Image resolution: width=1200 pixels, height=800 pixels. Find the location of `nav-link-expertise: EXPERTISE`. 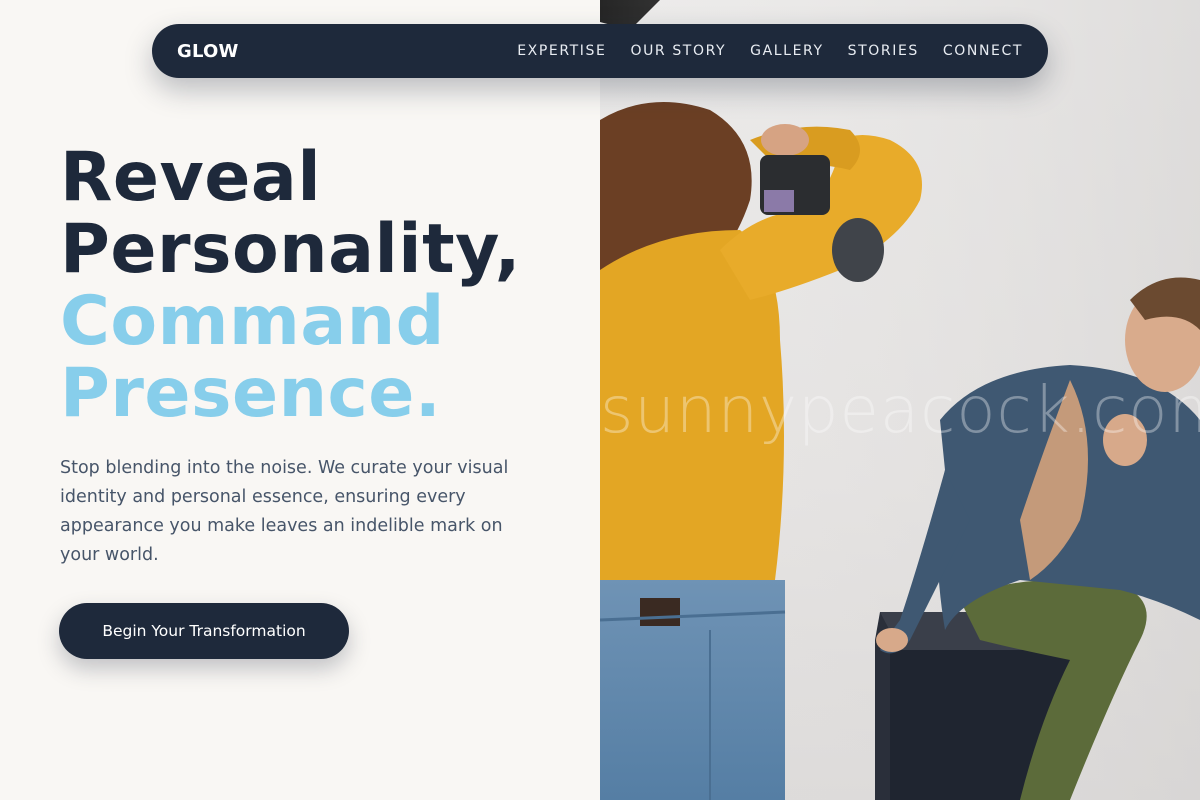

nav-link-expertise: EXPERTISE is located at coordinates (561, 51).